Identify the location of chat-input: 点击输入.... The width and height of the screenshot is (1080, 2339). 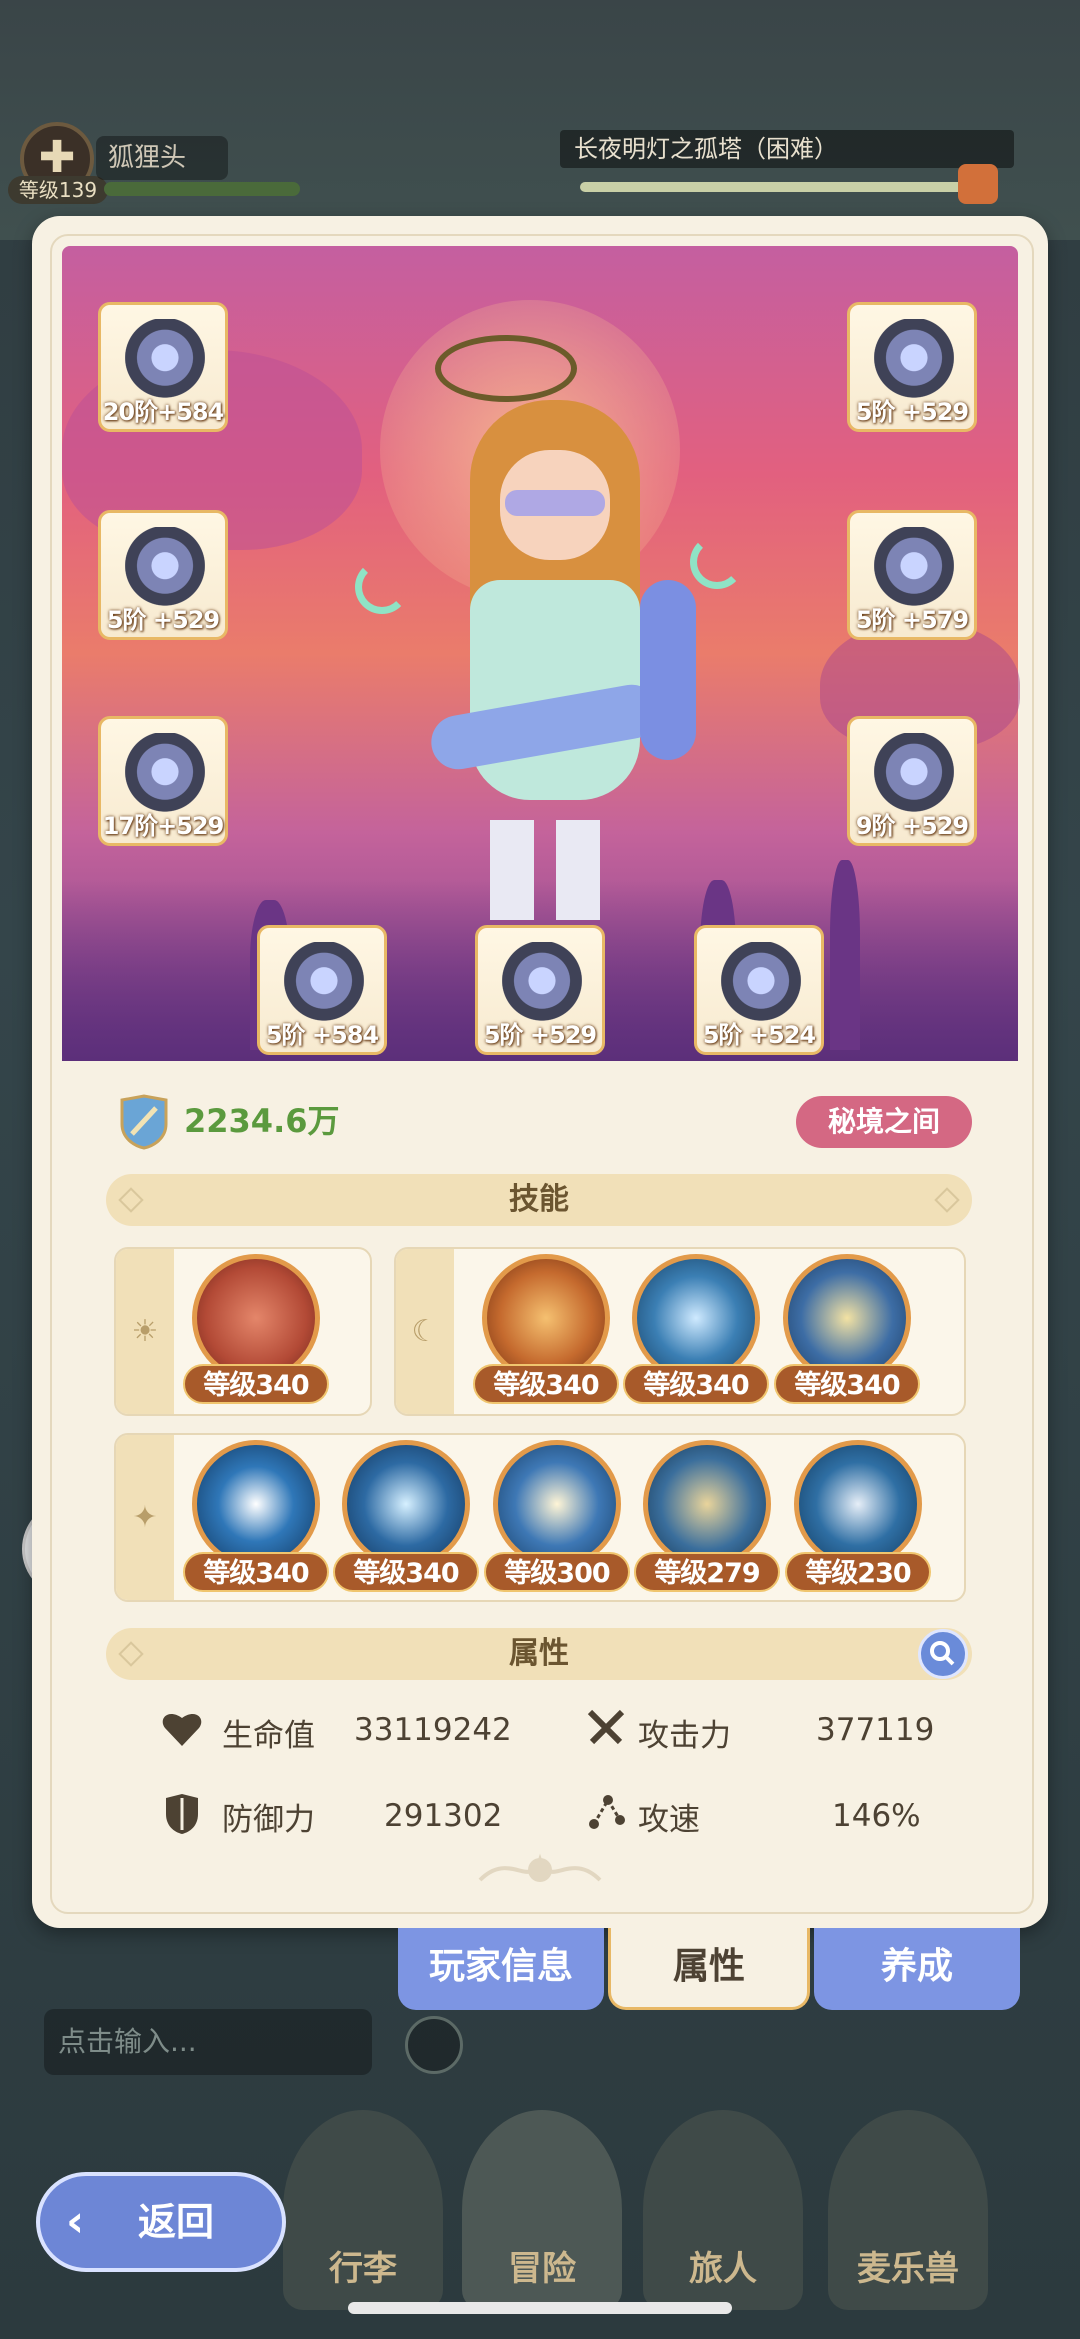
(208, 2042).